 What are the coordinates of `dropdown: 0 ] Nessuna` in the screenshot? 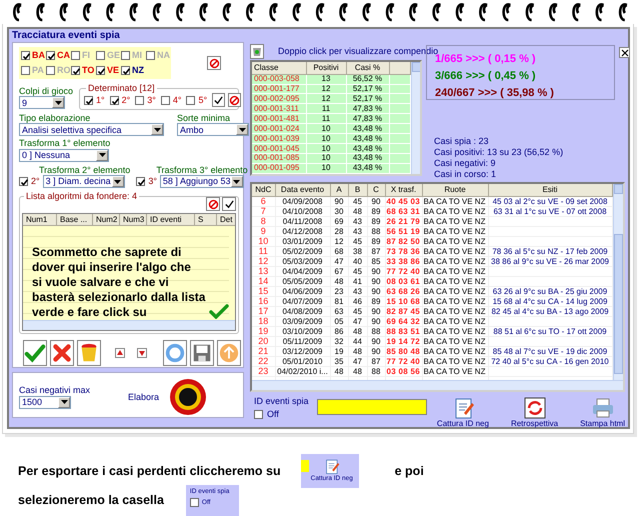 It's located at (64, 155).